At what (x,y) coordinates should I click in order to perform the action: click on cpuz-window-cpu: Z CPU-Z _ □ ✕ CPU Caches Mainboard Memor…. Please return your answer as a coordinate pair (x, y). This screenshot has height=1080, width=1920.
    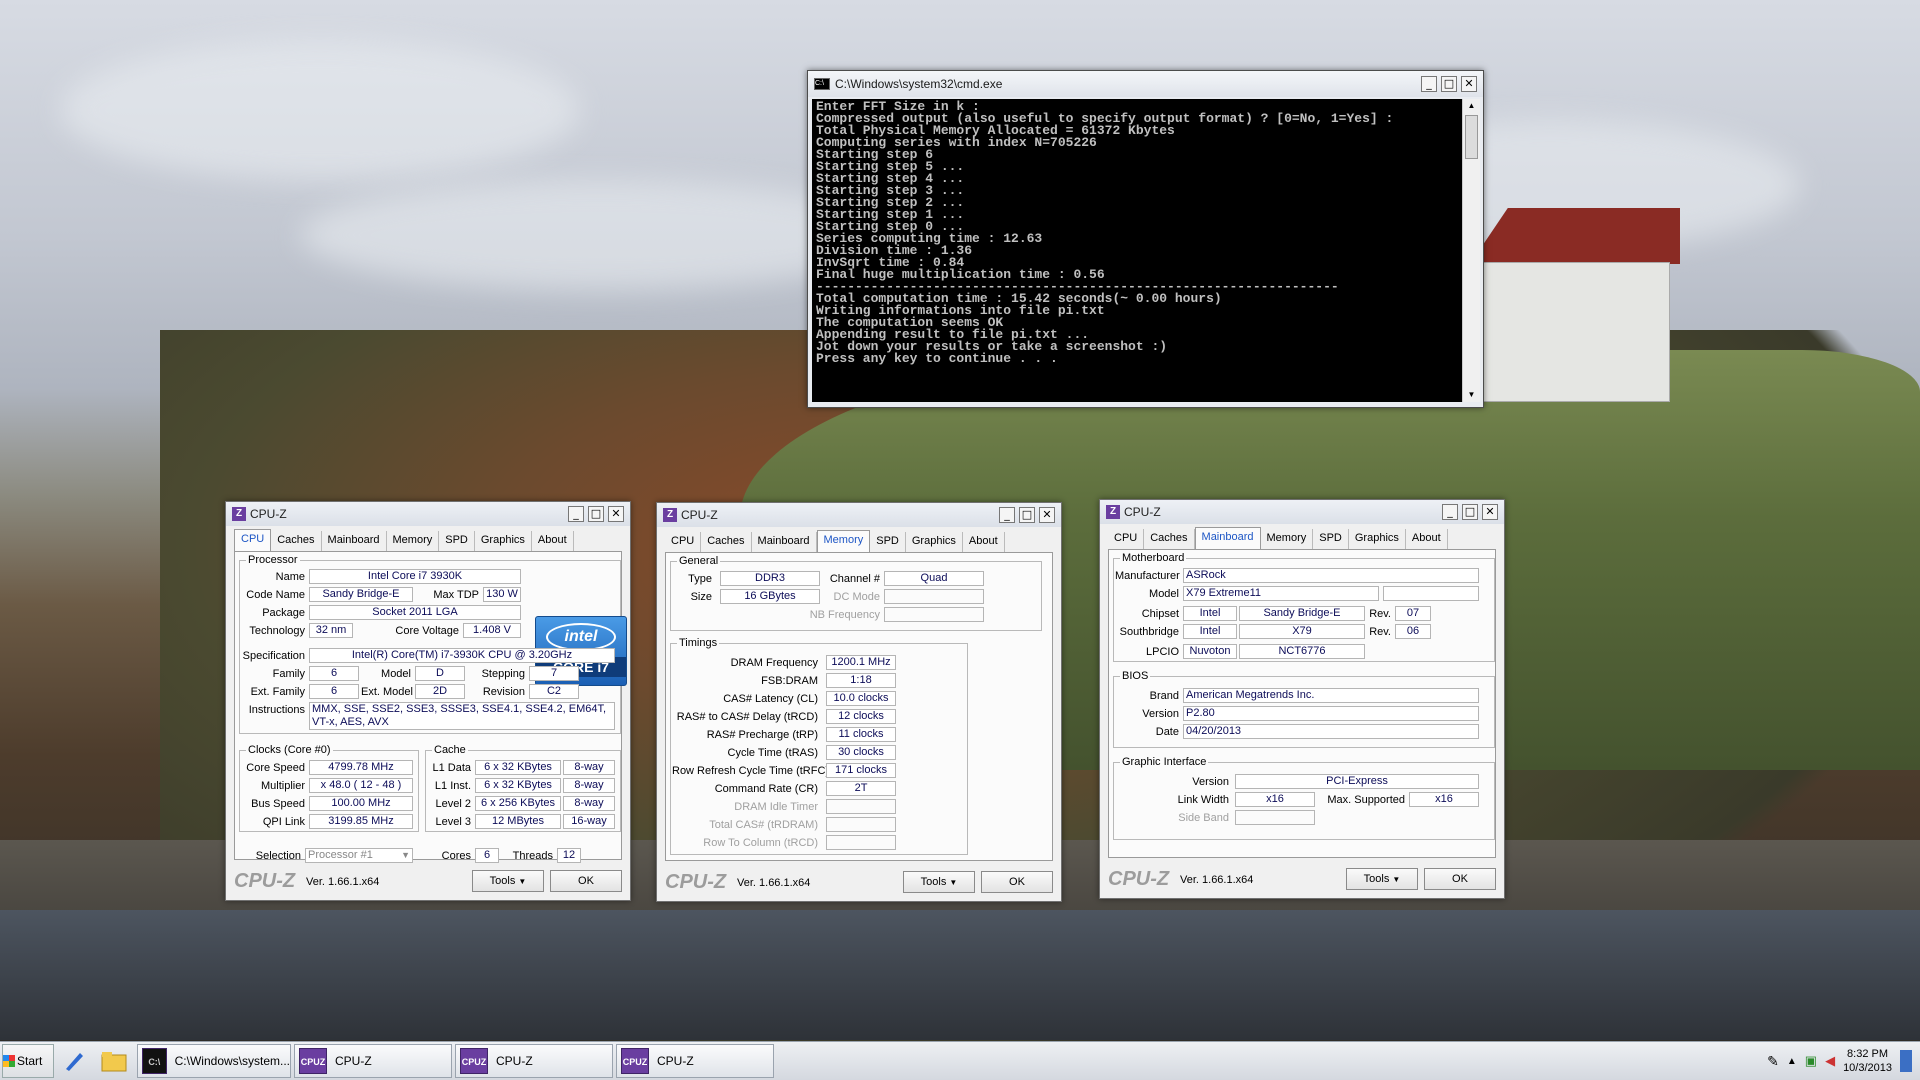
    Looking at the image, I should click on (428, 701).